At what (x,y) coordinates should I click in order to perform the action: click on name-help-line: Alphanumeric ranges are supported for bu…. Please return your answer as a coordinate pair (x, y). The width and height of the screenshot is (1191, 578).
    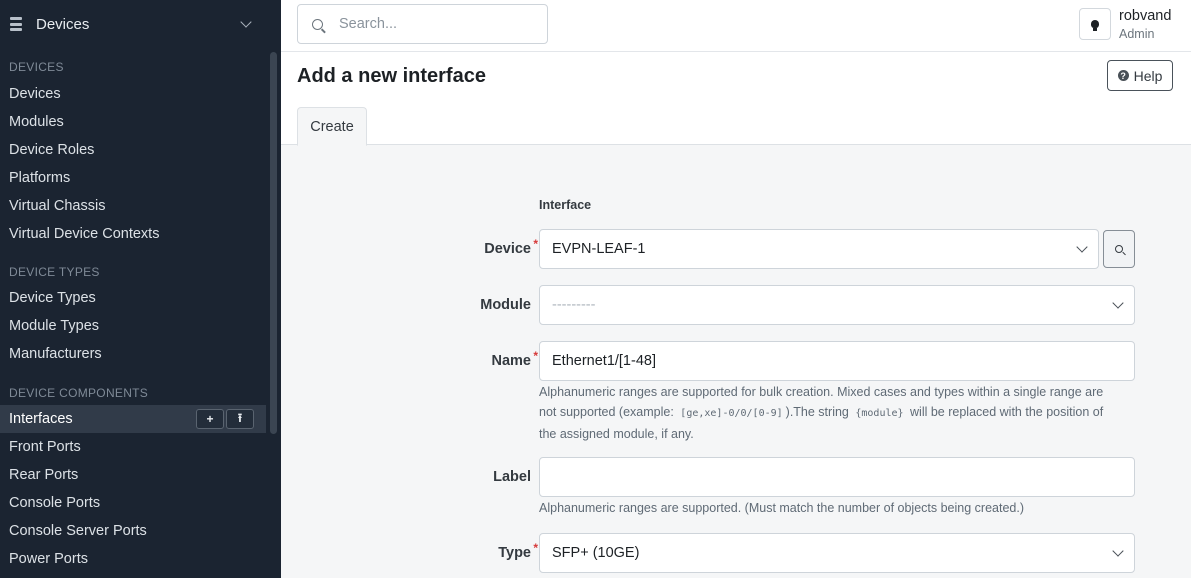
    Looking at the image, I should click on (821, 392).